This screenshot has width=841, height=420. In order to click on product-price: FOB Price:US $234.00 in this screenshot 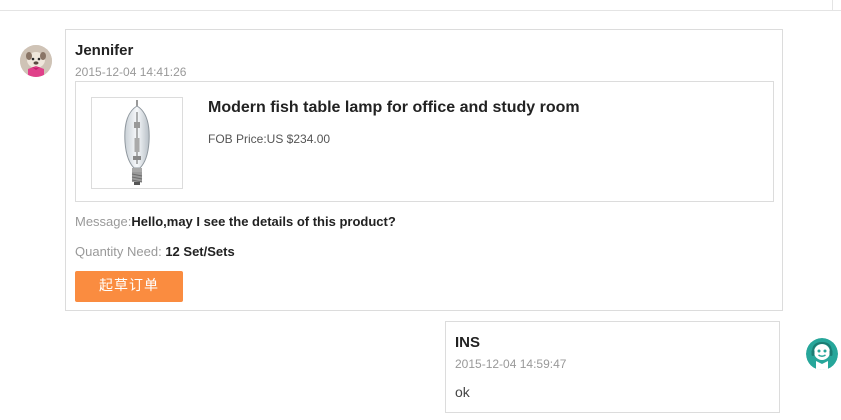, I will do `click(269, 139)`.